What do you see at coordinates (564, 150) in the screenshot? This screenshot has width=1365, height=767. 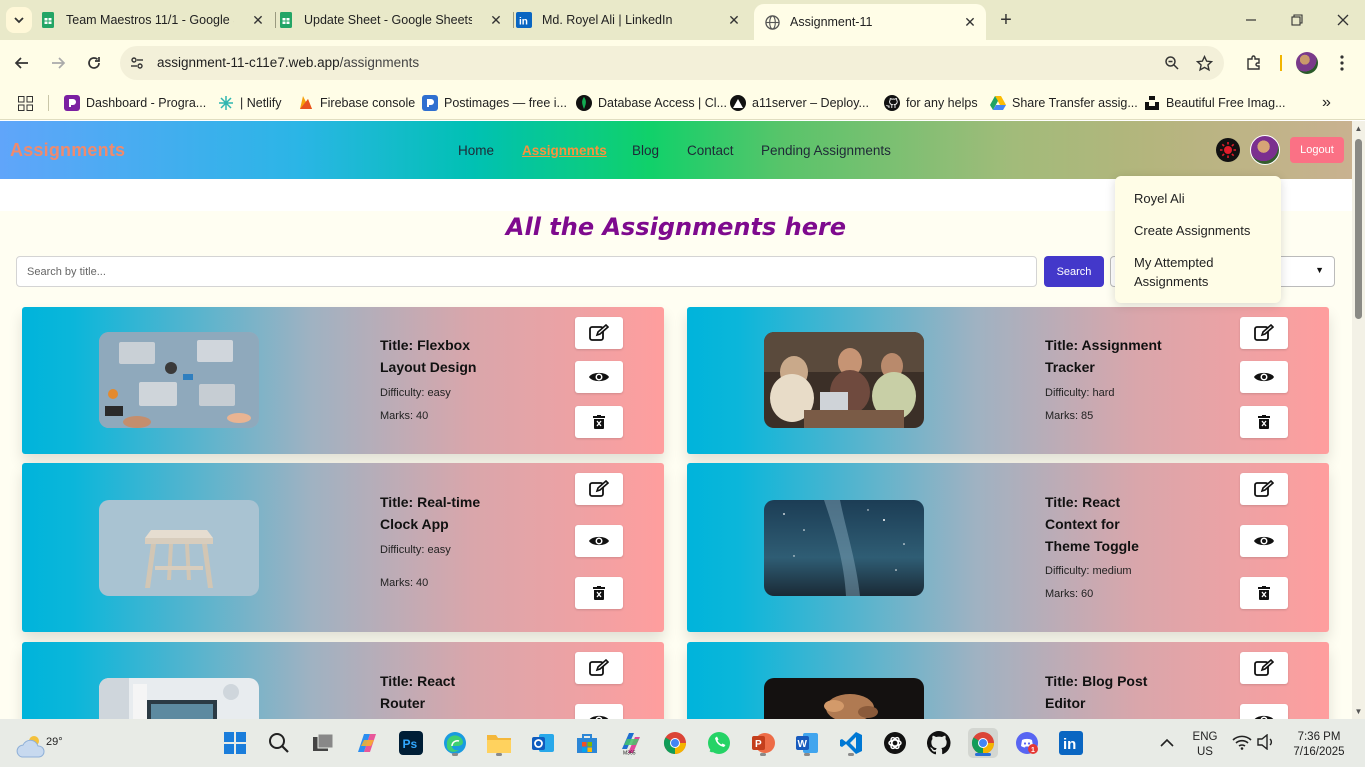 I see `nav-assignments: Assignments` at bounding box center [564, 150].